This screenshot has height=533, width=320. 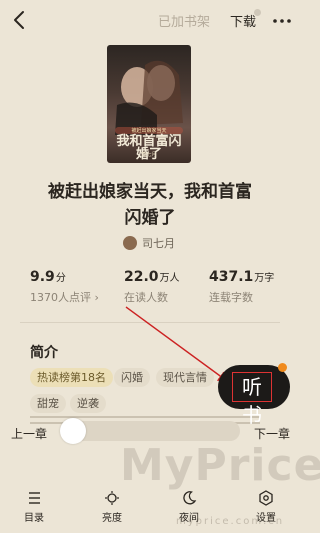 What do you see at coordinates (48, 403) in the screenshot?
I see `tag-sweet-pet: 甜宠` at bounding box center [48, 403].